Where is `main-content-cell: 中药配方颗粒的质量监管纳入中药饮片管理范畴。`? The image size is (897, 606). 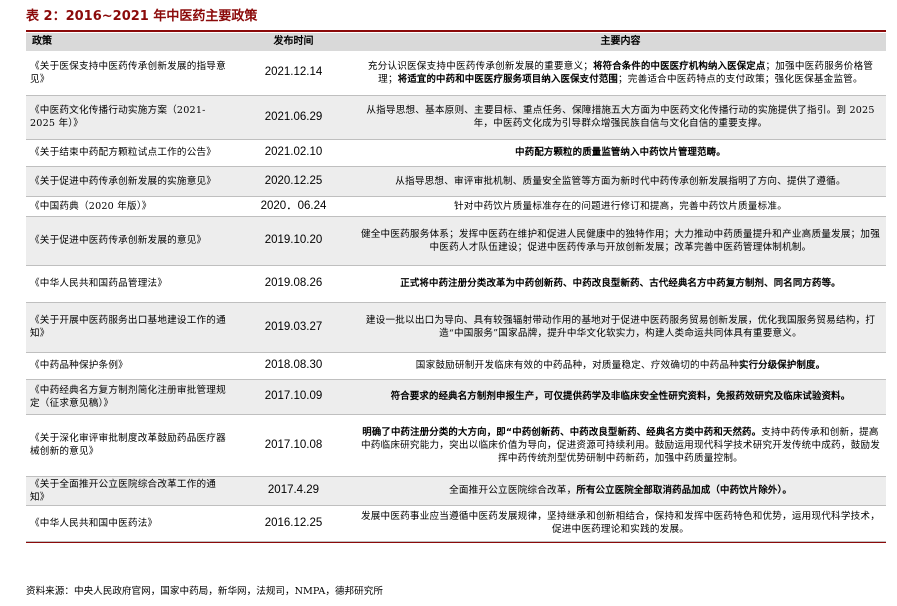 main-content-cell: 中药配方颗粒的质量监管纳入中药饮片管理范畴。 is located at coordinates (620, 153).